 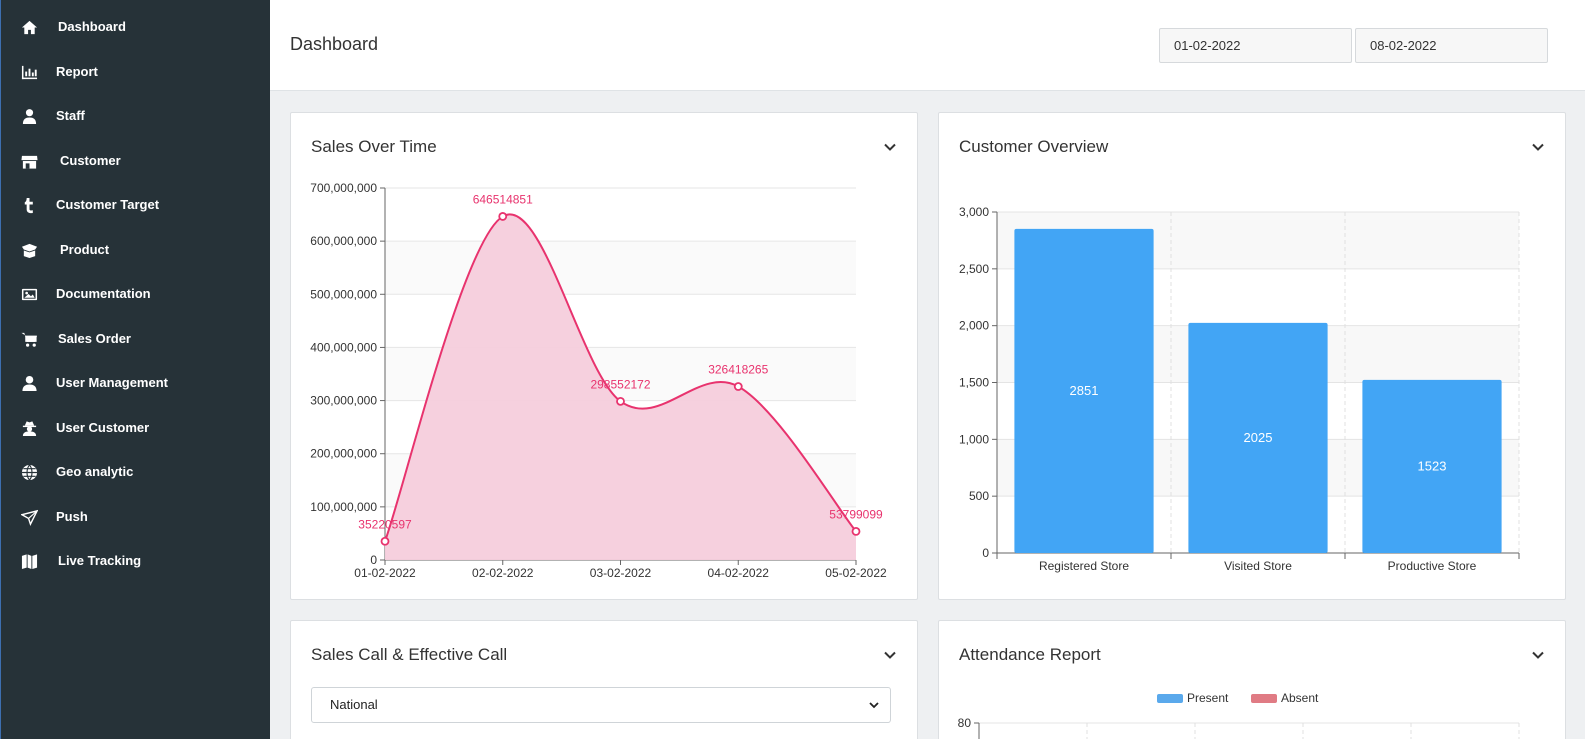 I want to click on user-secret-icon, so click(x=29, y=428).